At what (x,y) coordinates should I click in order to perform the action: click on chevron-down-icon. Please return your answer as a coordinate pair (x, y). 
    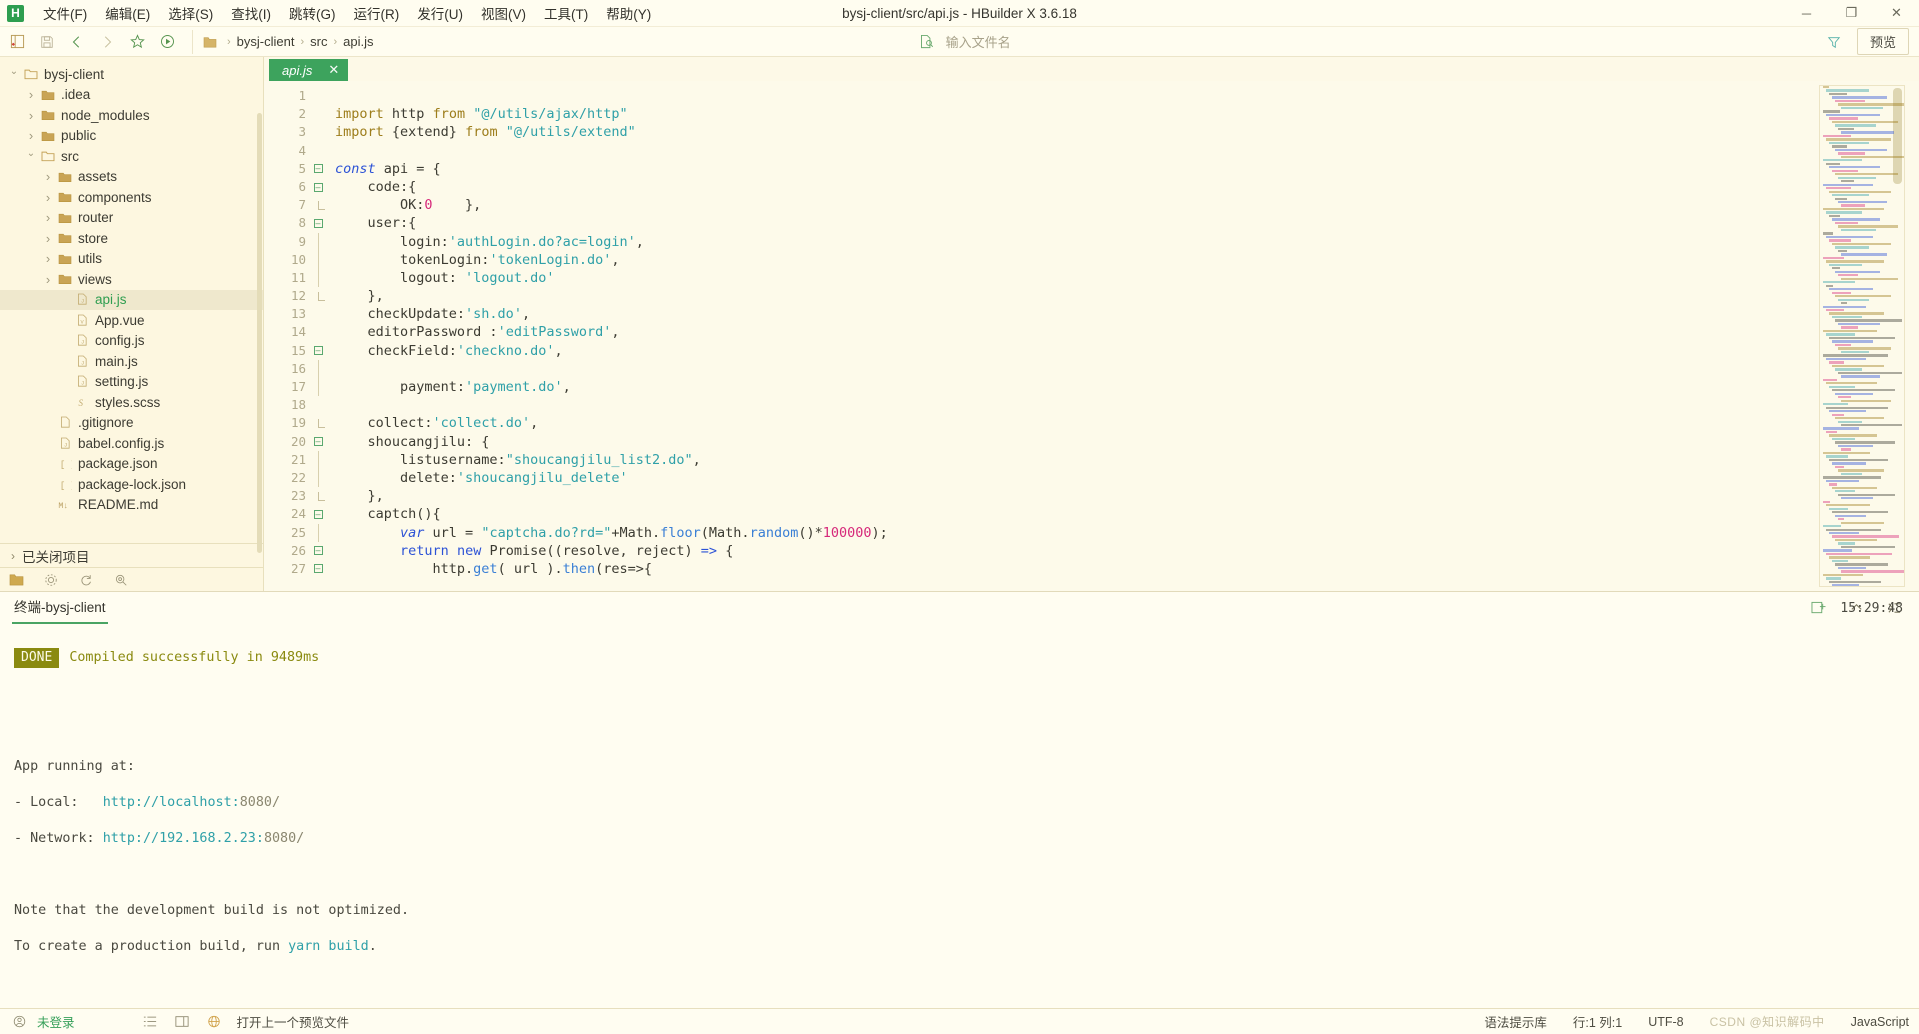
    Looking at the image, I should click on (14, 74).